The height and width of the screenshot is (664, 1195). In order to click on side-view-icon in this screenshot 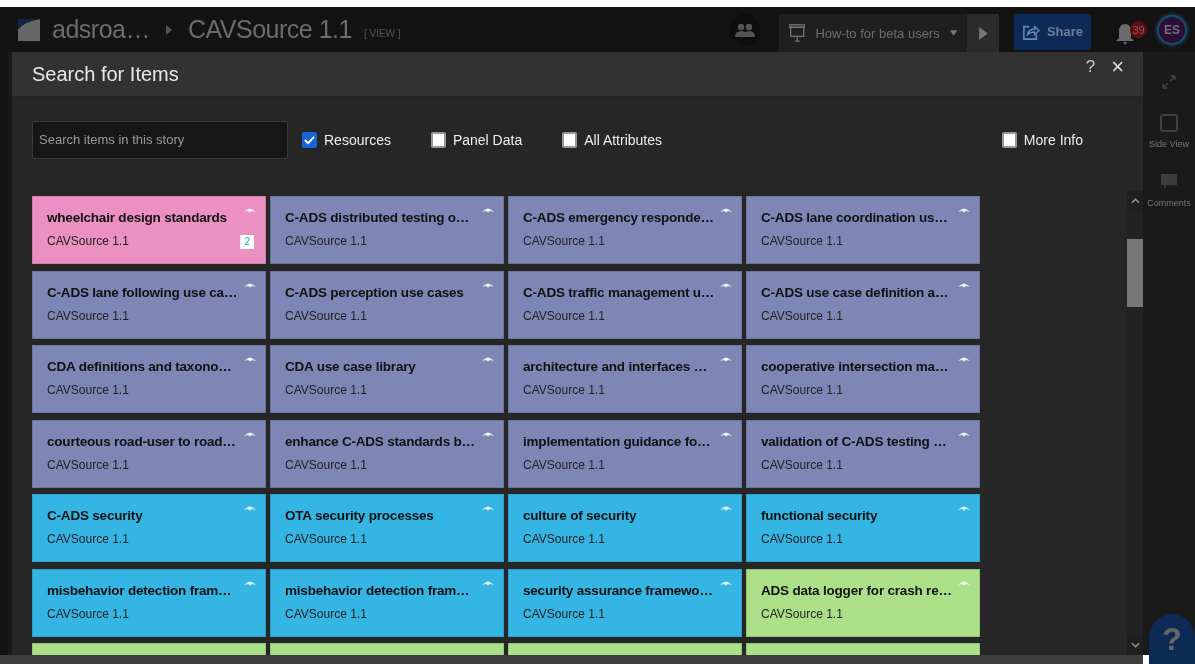, I will do `click(1169, 123)`.